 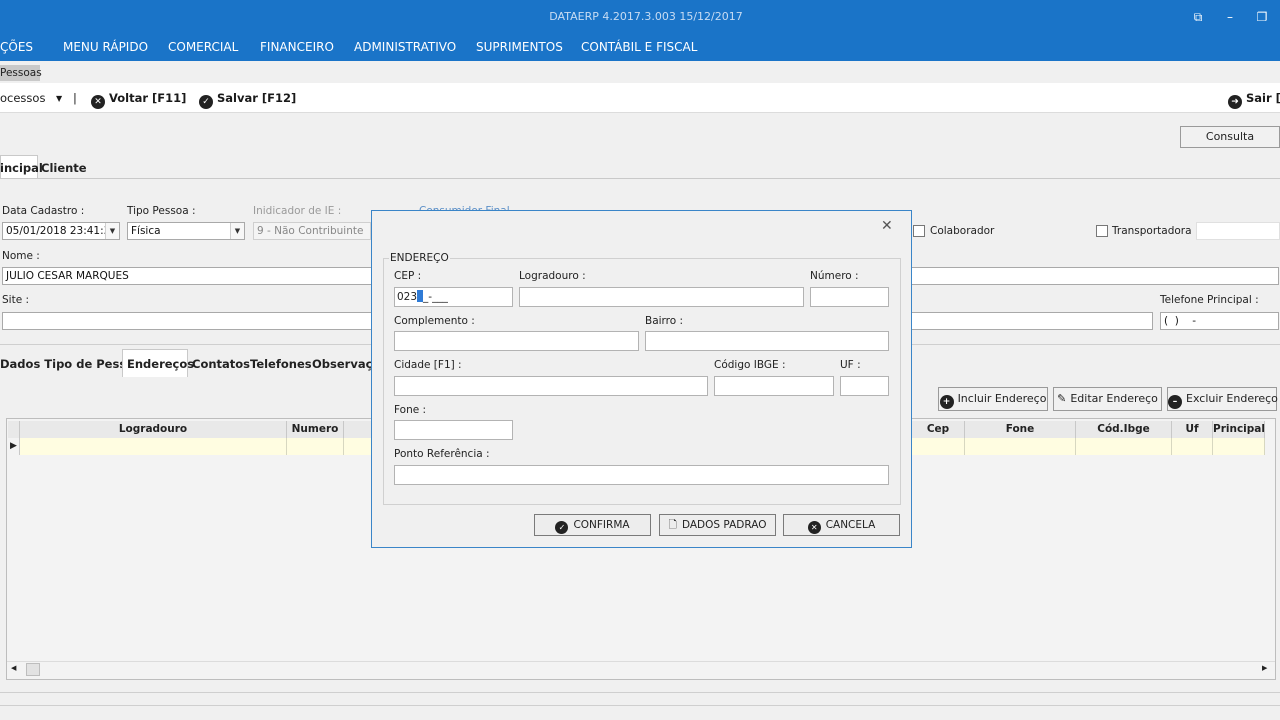 I want to click on confirma-button: ✓ CONFIRMA, so click(x=592, y=525).